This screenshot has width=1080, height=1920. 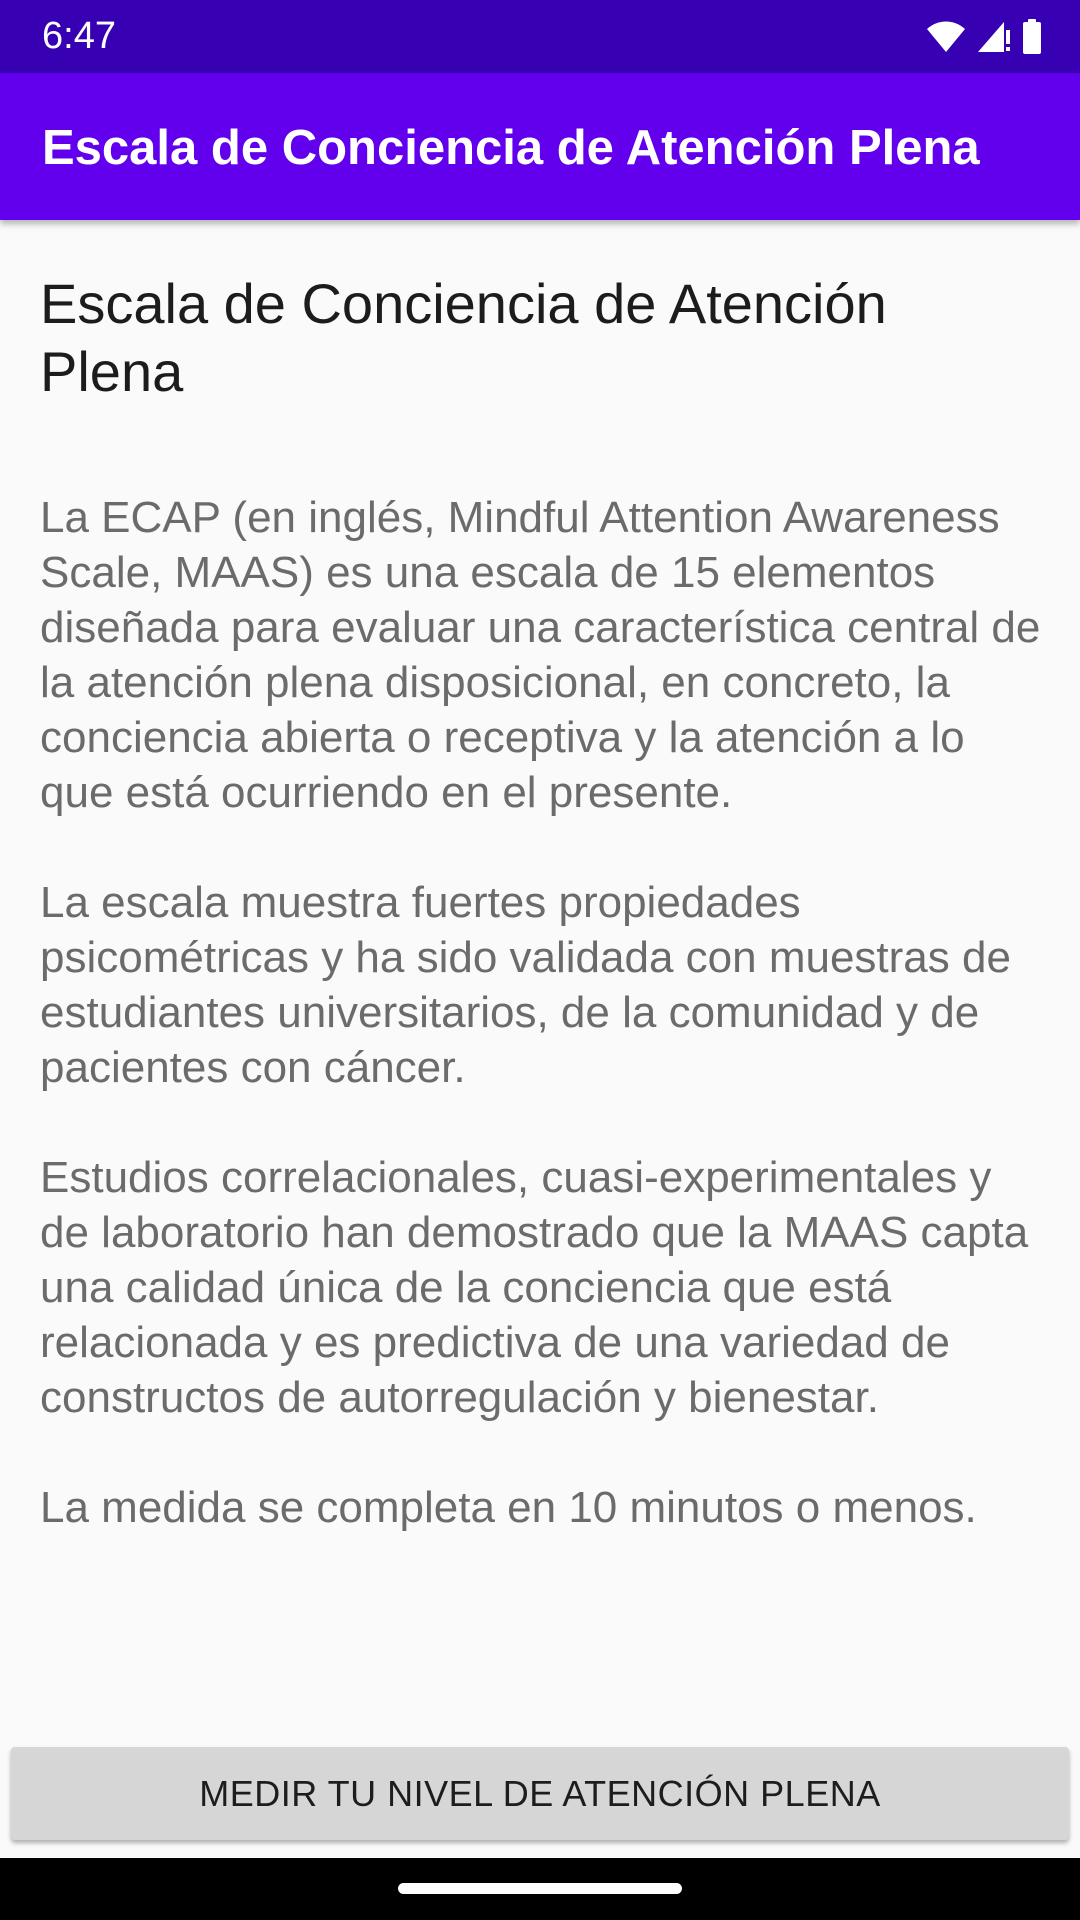 I want to click on battery-icon, so click(x=1032, y=37).